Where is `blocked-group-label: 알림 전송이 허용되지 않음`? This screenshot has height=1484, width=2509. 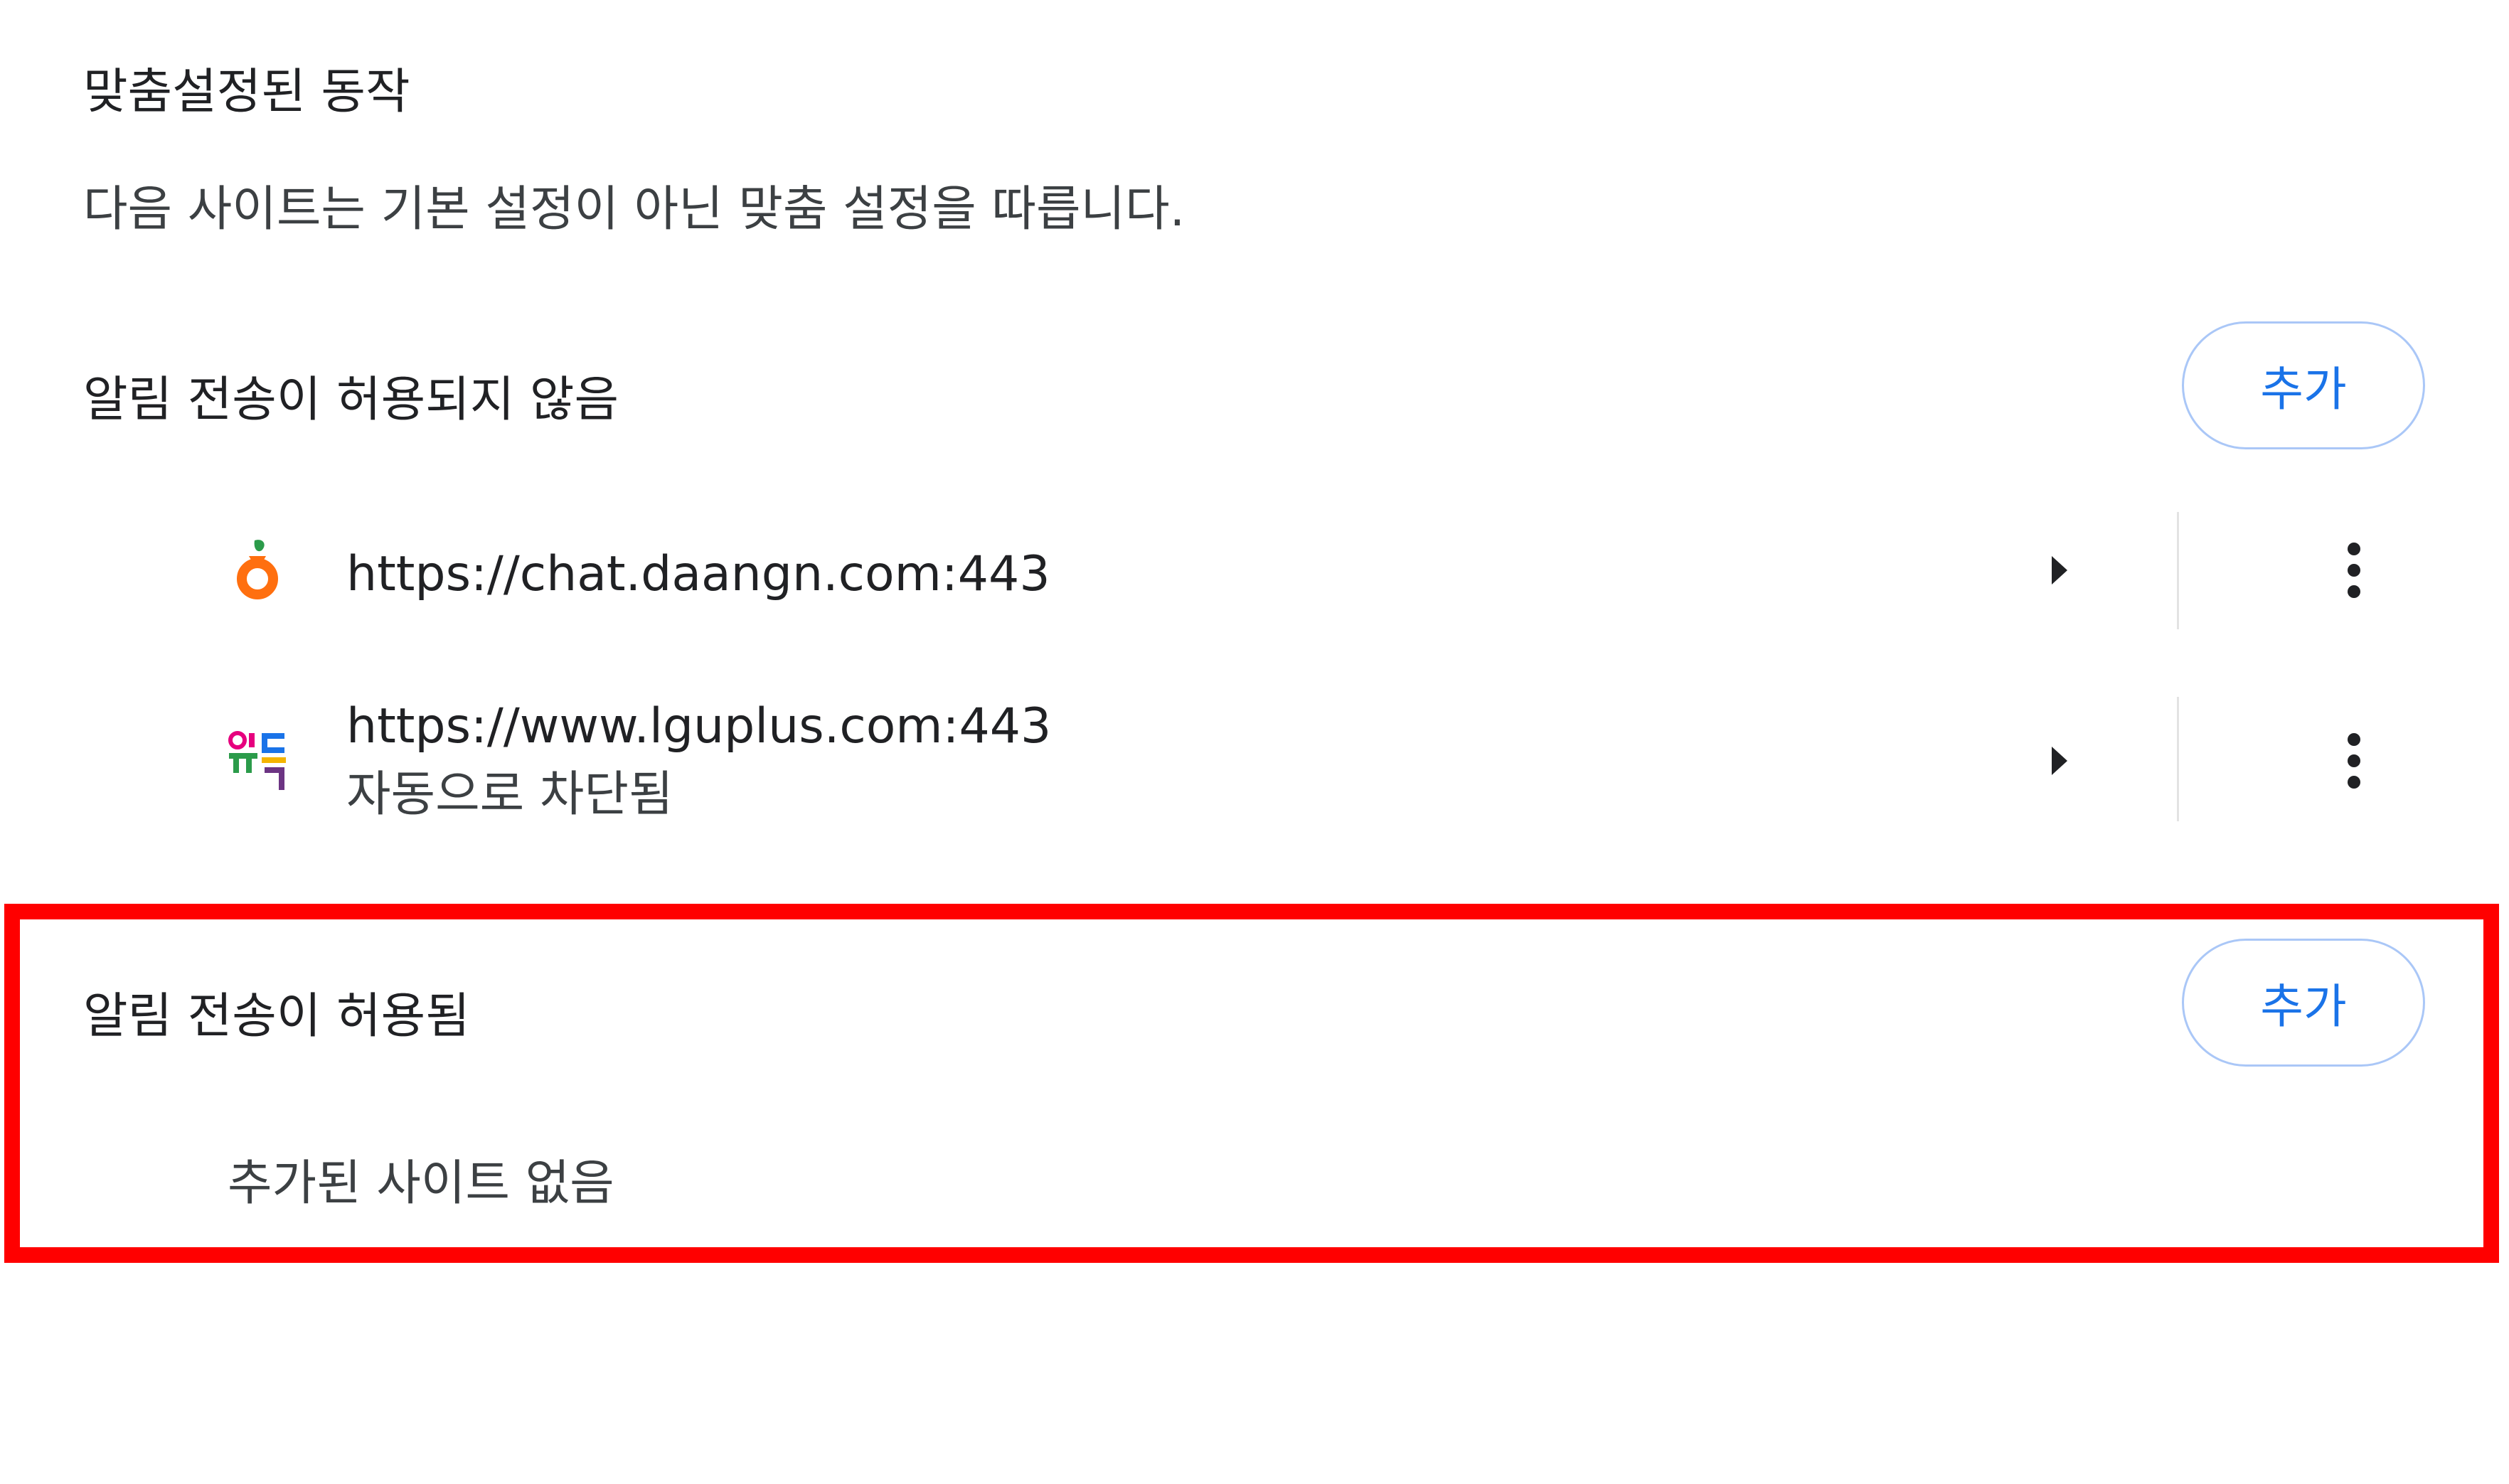 blocked-group-label: 알림 전송이 허용되지 않음 is located at coordinates (351, 400).